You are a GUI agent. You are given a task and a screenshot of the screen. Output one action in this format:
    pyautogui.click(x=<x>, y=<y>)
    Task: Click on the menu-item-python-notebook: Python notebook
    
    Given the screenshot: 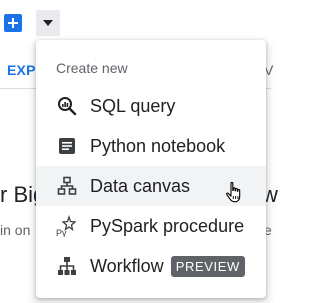 What is the action you would take?
    pyautogui.click(x=151, y=146)
    